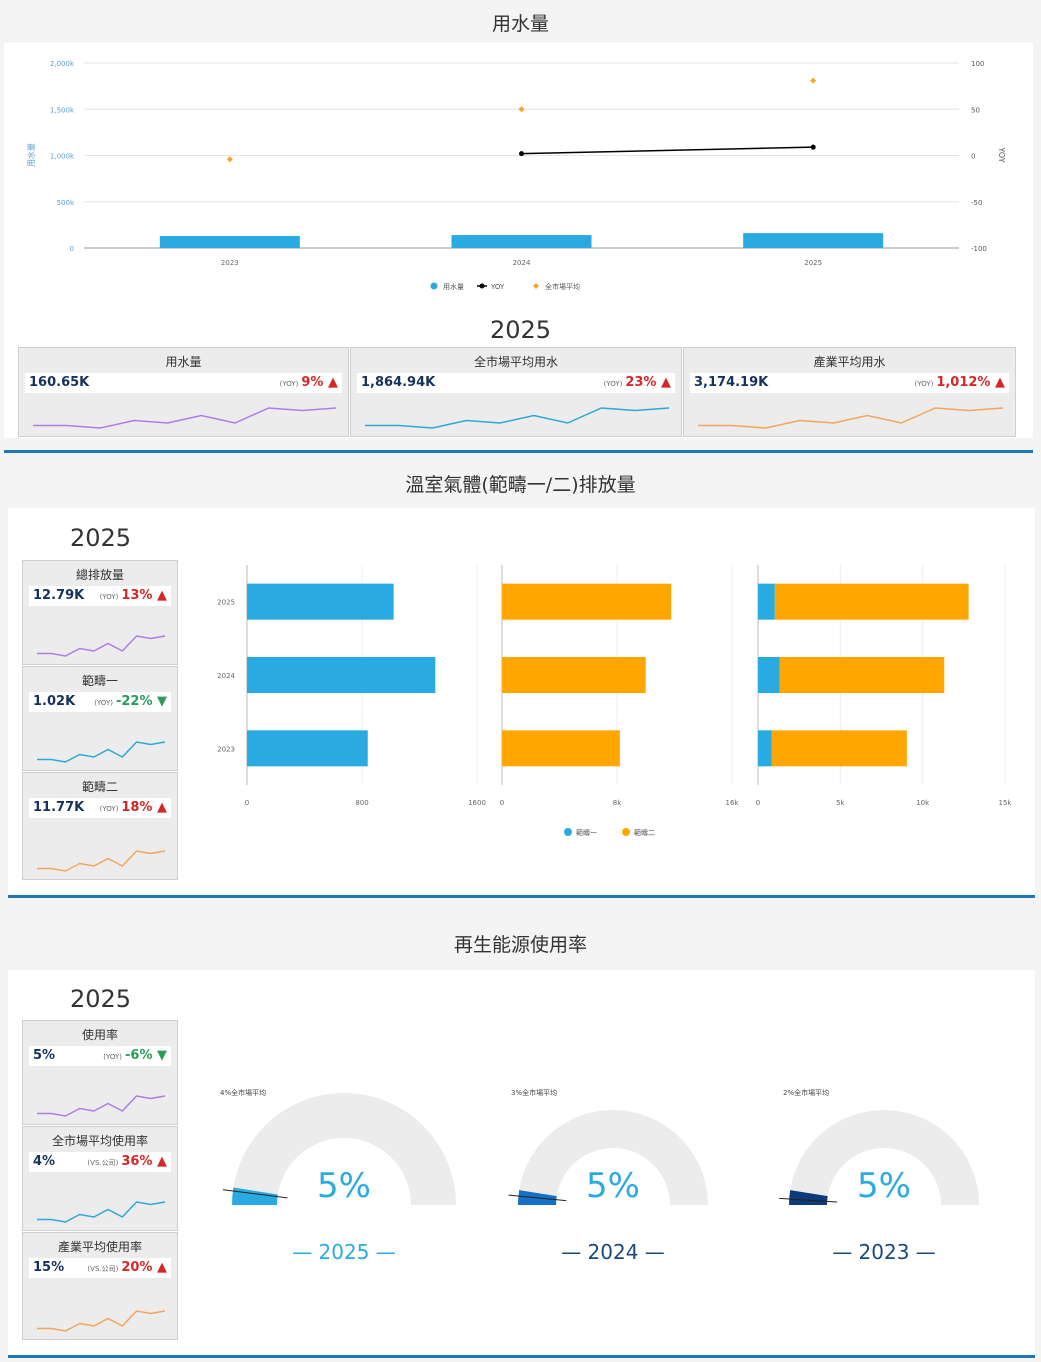 This screenshot has height=1362, width=1041. Describe the element at coordinates (960, 382) in the screenshot. I see `kpi-change: (YOY) 1,012% ▲` at that location.